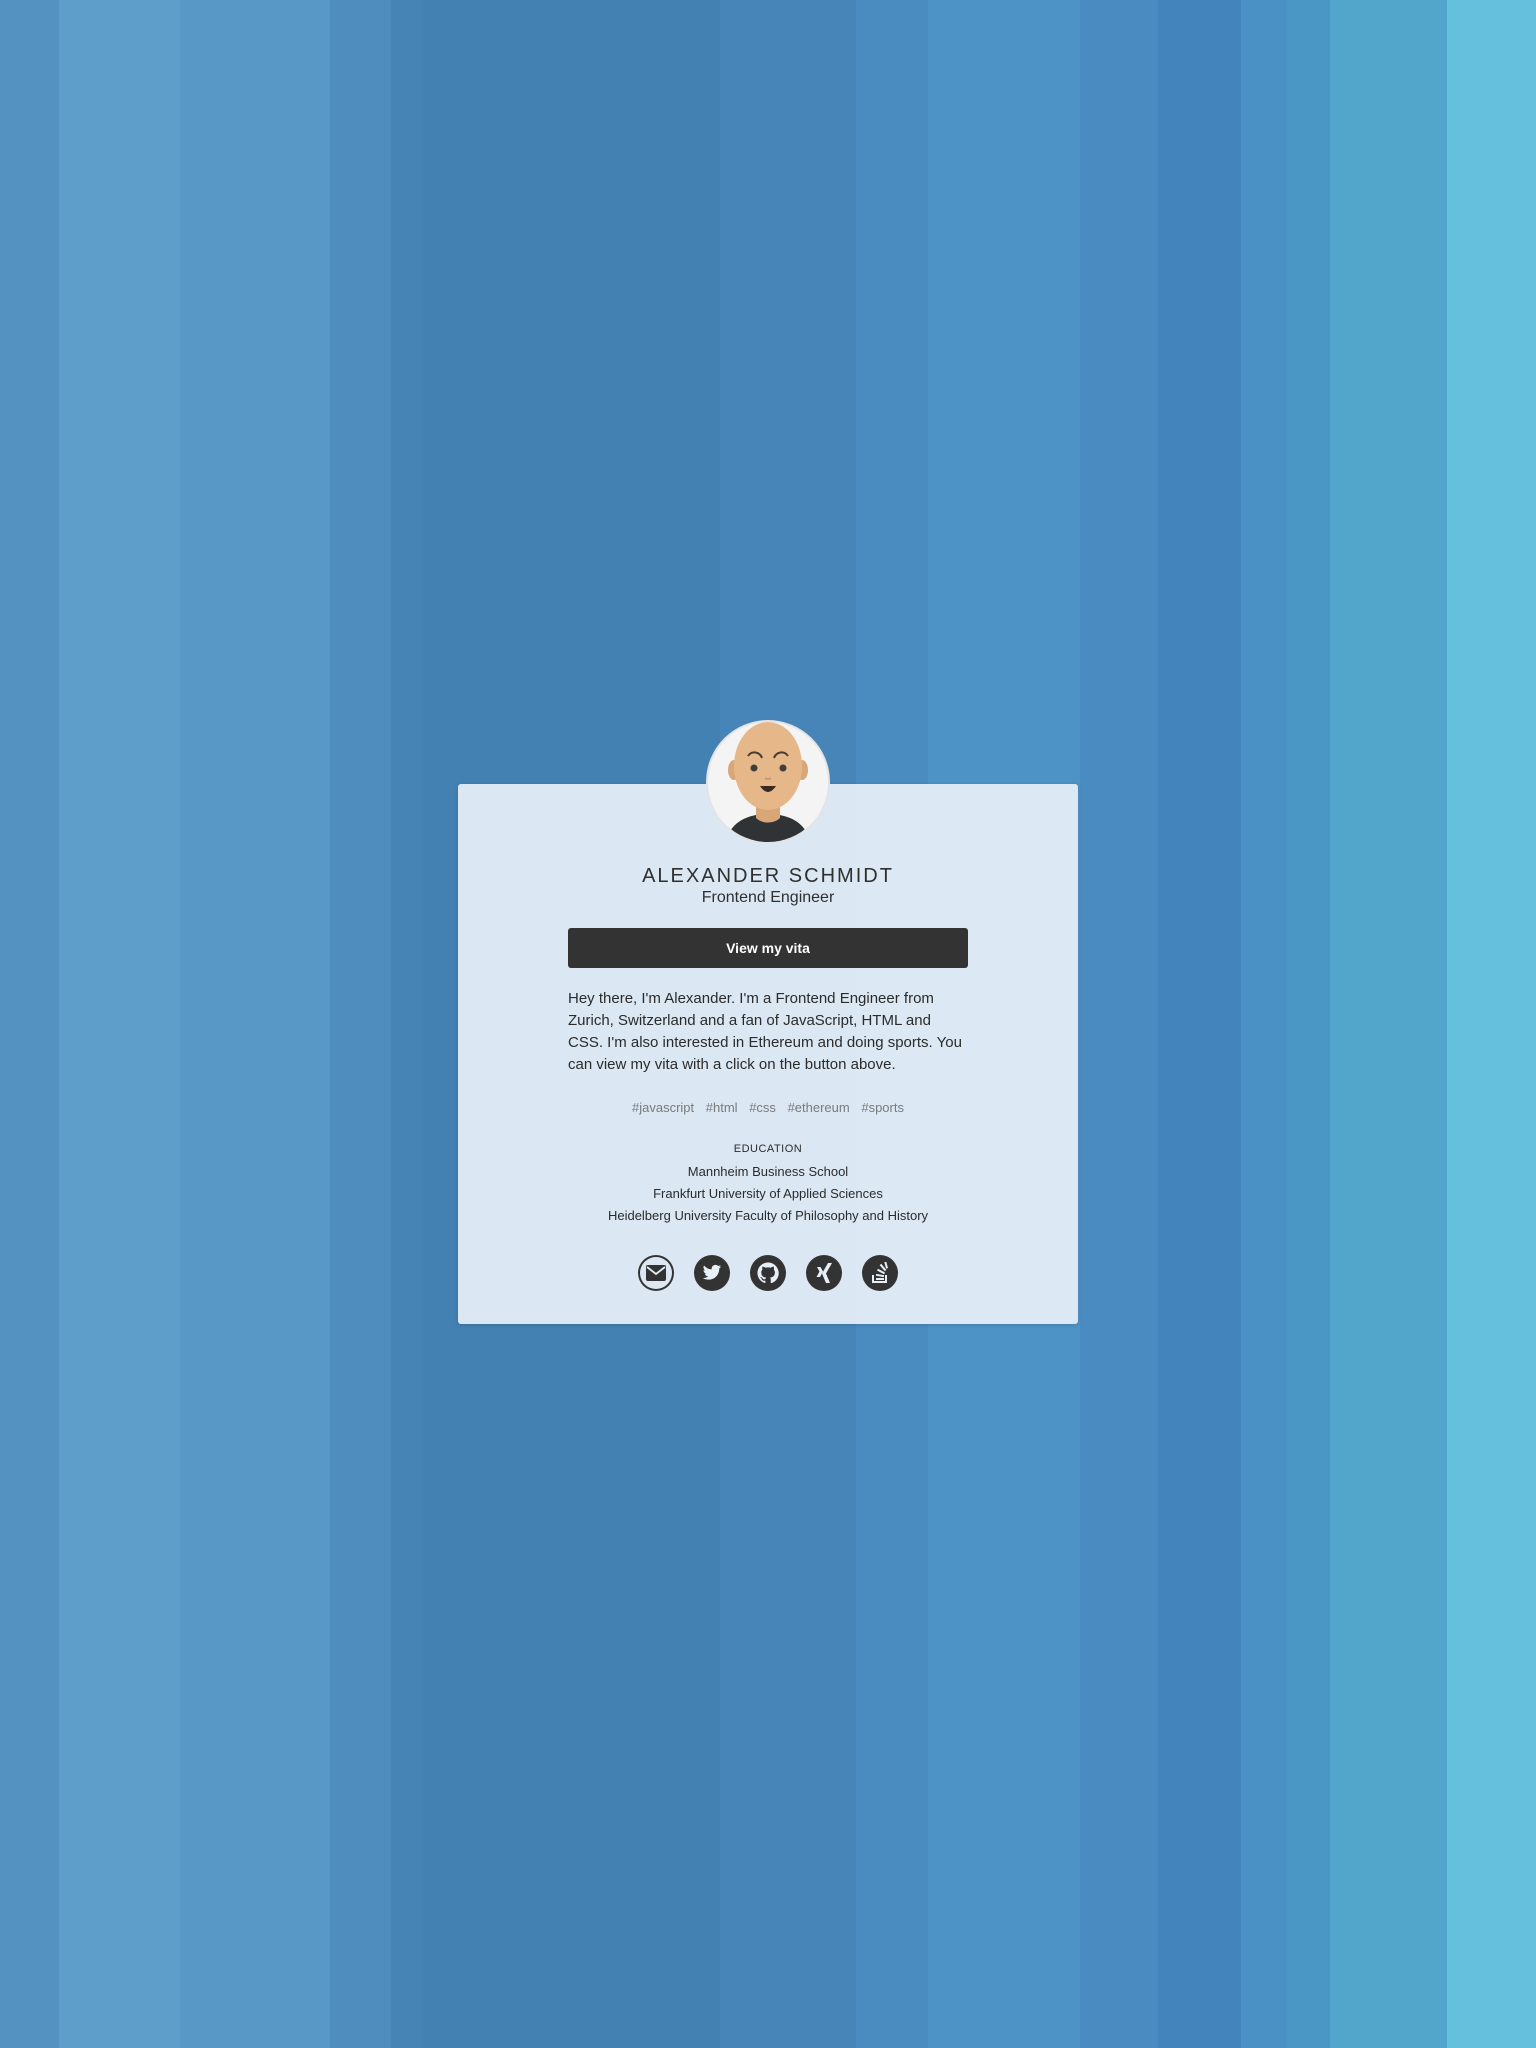 This screenshot has width=1536, height=2048. I want to click on tag-css: #css, so click(762, 1107).